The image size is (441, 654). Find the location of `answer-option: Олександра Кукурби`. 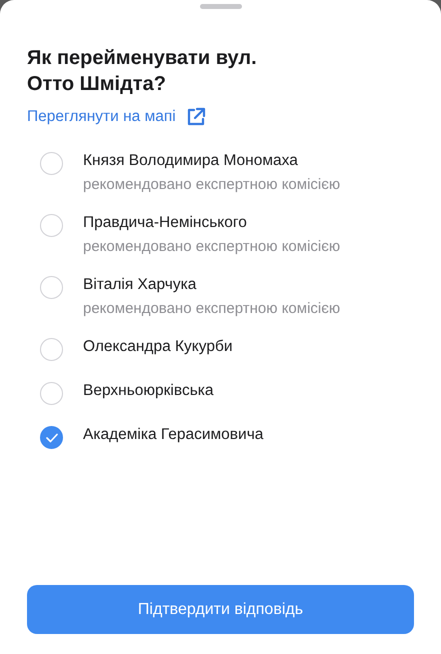

answer-option: Олександра Кукурби is located at coordinates (220, 349).